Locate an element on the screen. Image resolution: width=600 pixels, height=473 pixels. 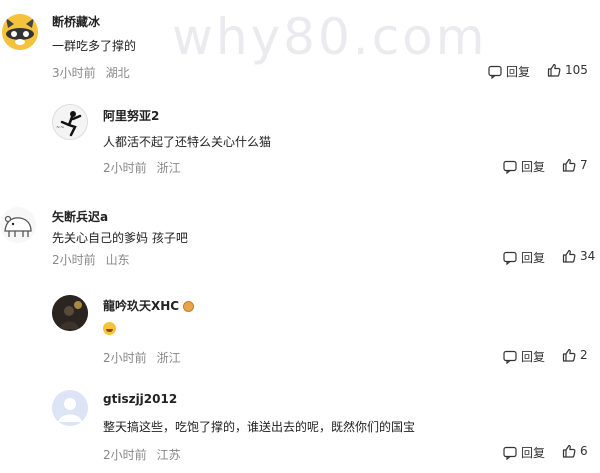
comment-meta: 2小时前 山东 is located at coordinates (91, 259).